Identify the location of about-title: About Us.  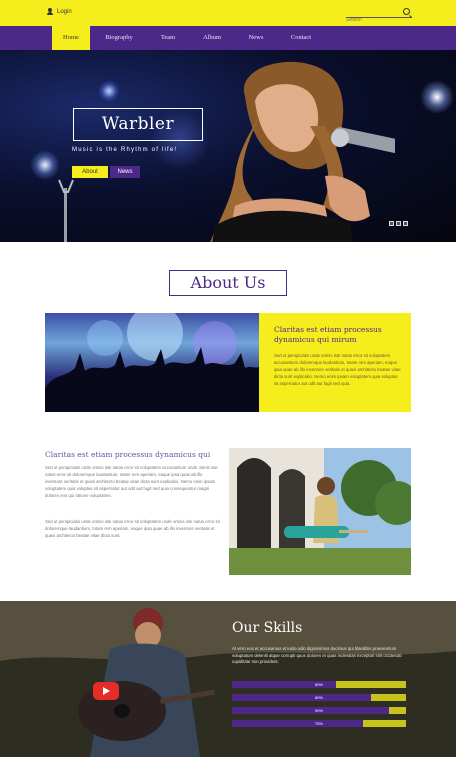
(228, 282).